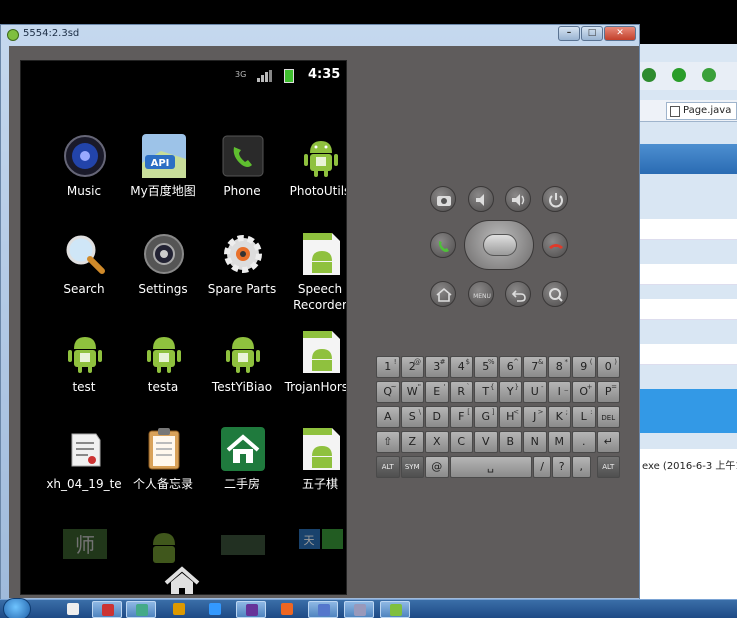 The image size is (737, 618). Describe the element at coordinates (584, 417) in the screenshot. I see `key: L:` at that location.